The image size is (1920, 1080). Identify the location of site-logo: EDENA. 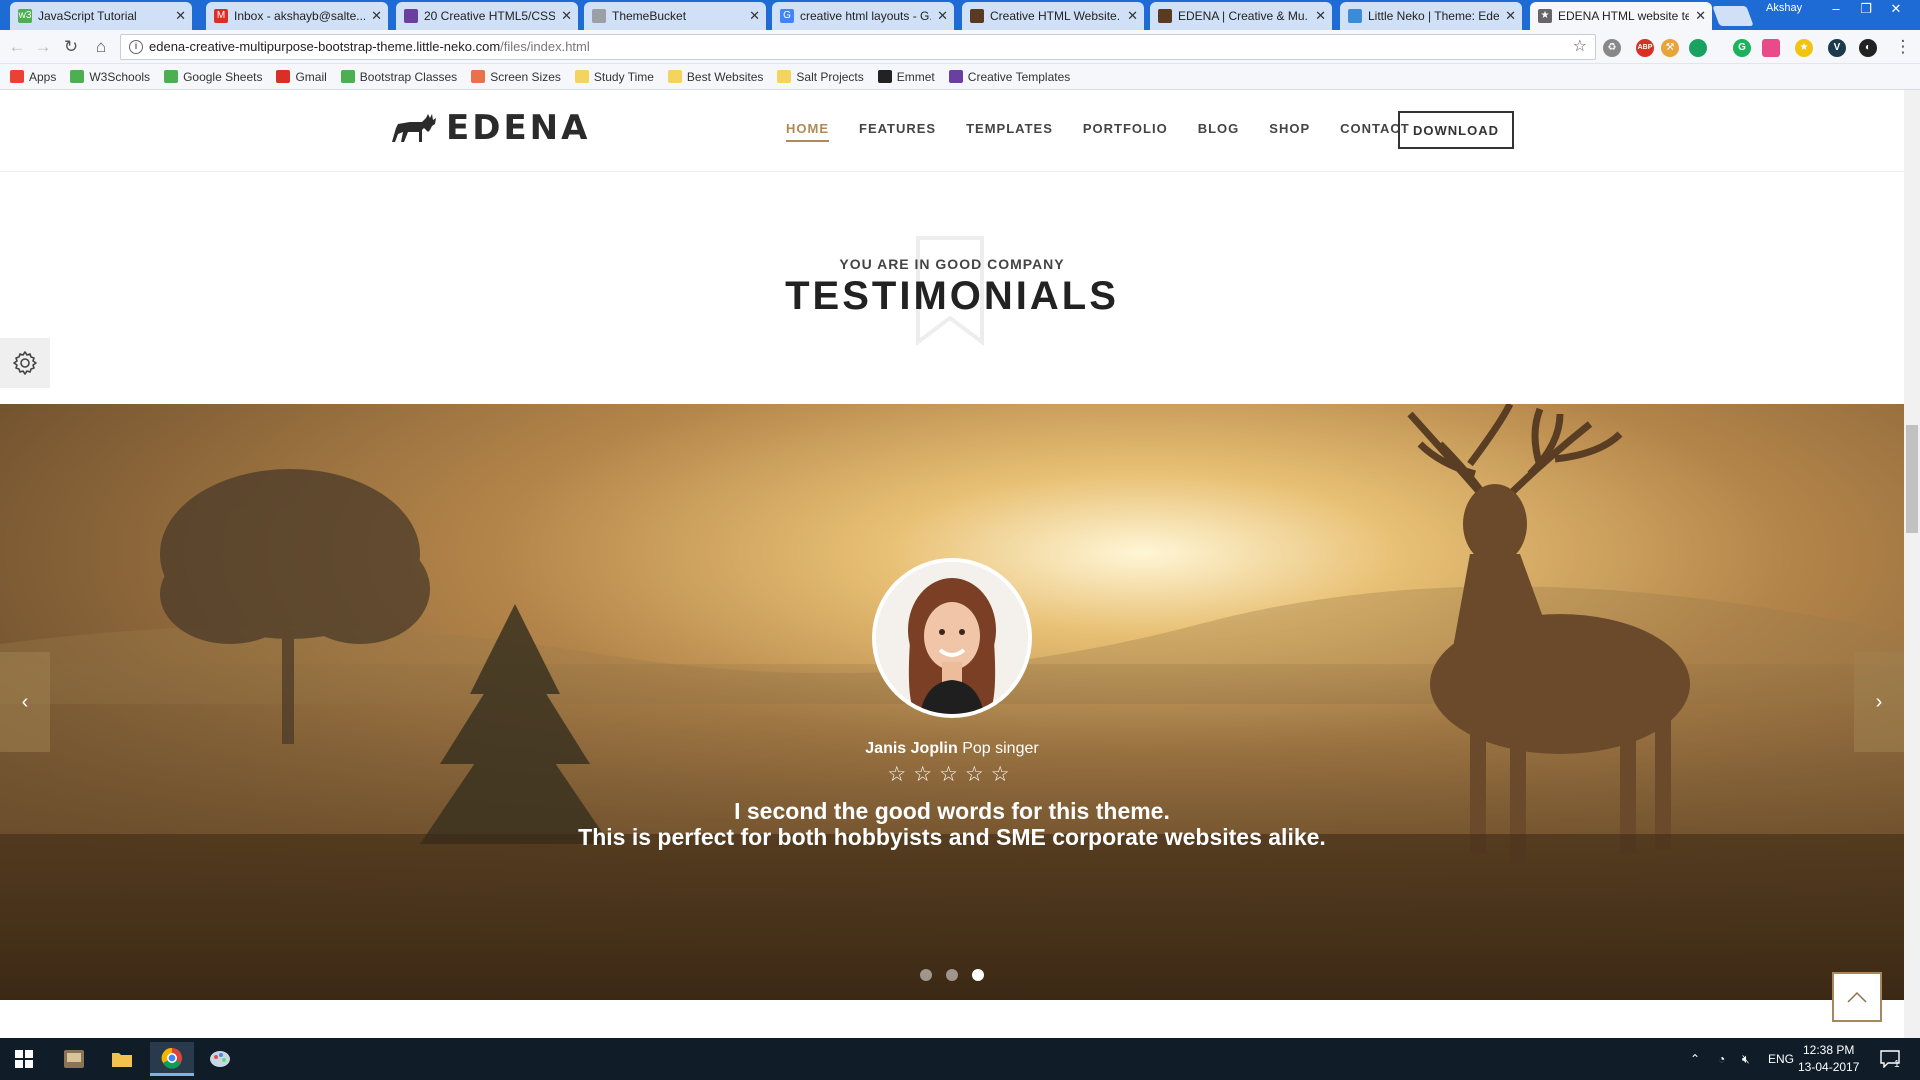
(489, 128).